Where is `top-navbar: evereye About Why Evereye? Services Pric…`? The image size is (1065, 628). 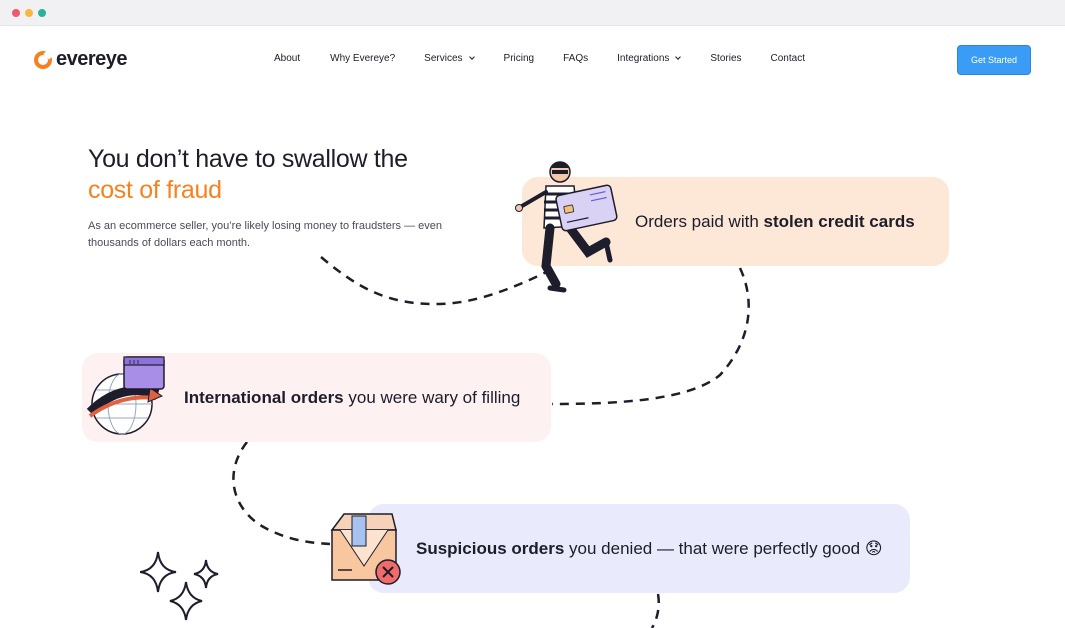 top-navbar: evereye About Why Evereye? Services Pric… is located at coordinates (532, 60).